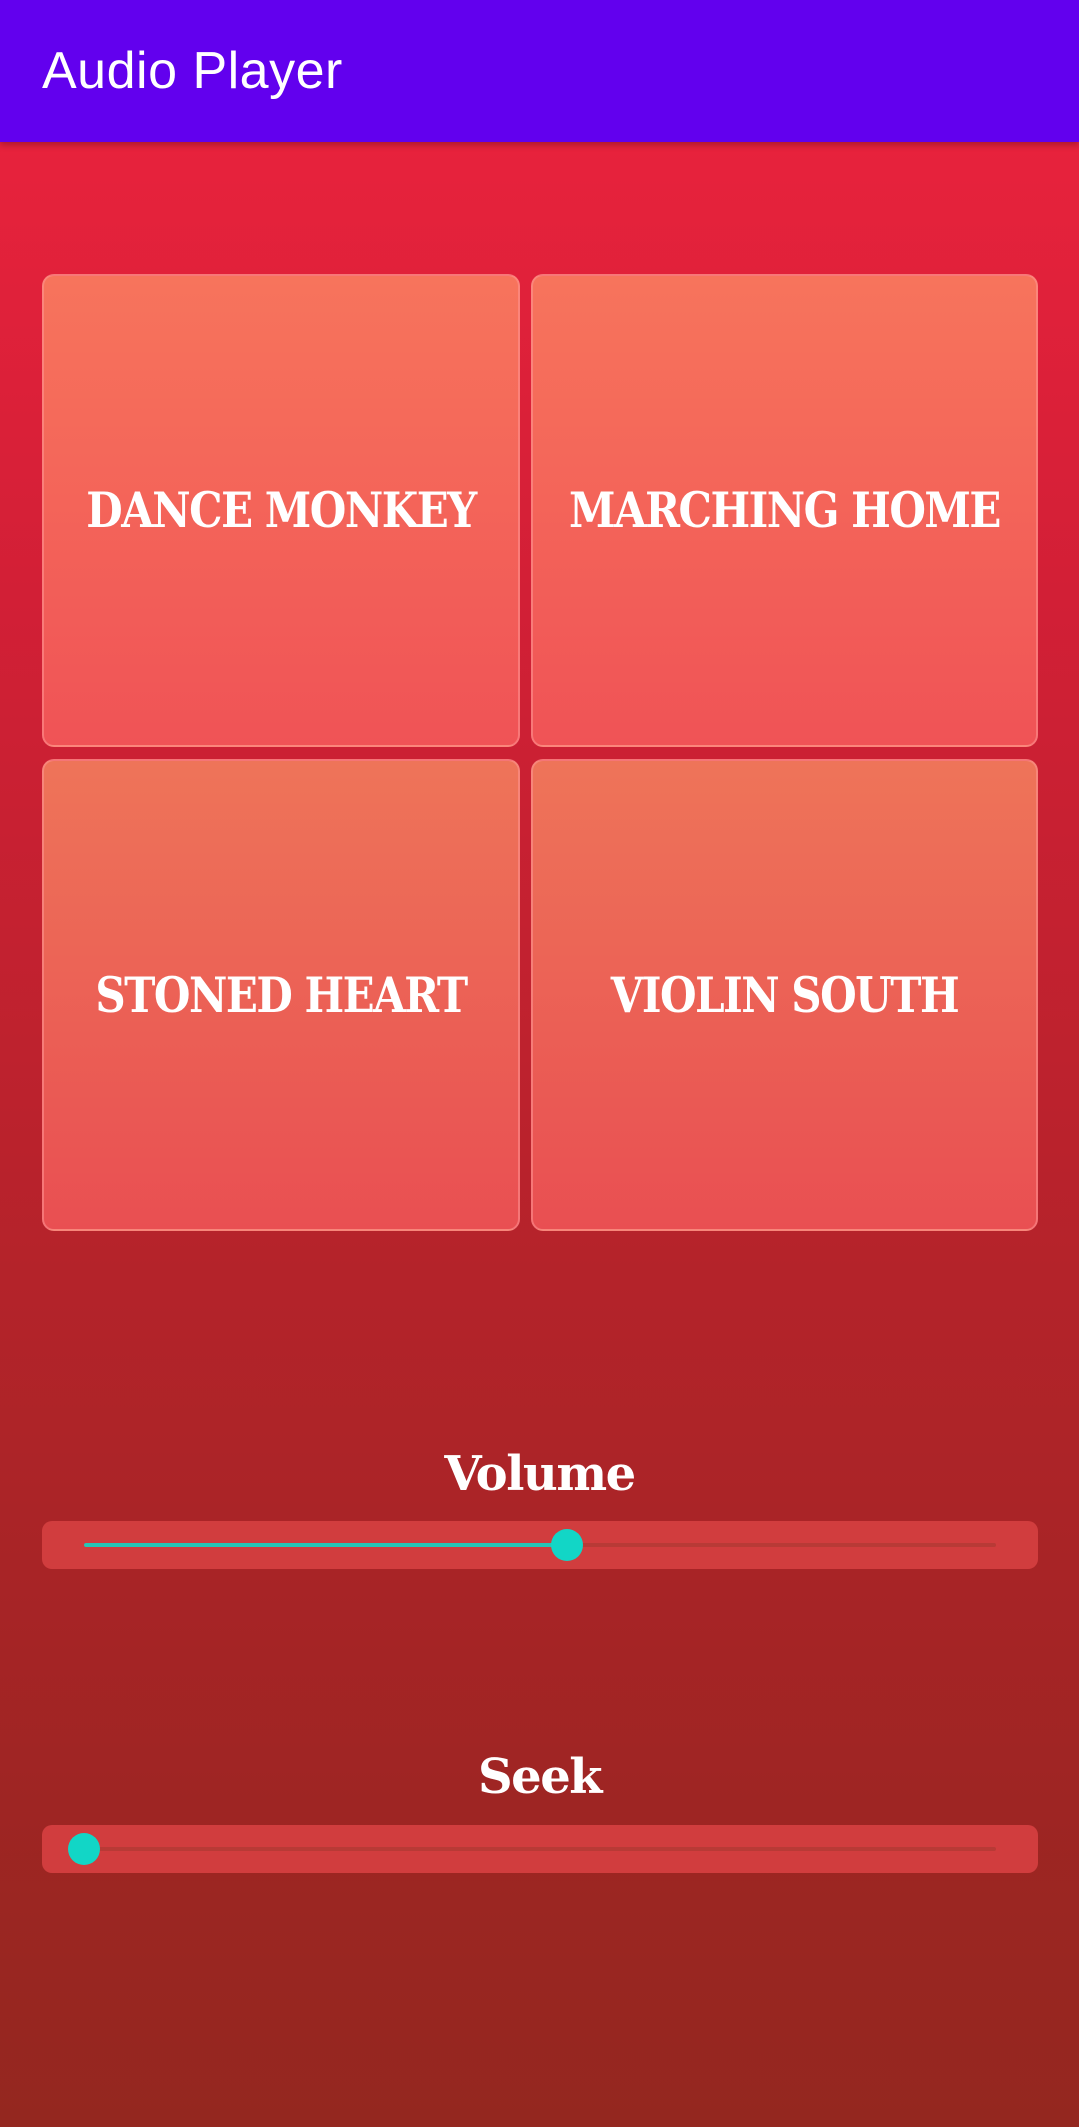  I want to click on seek-label: Seek, so click(540, 1777).